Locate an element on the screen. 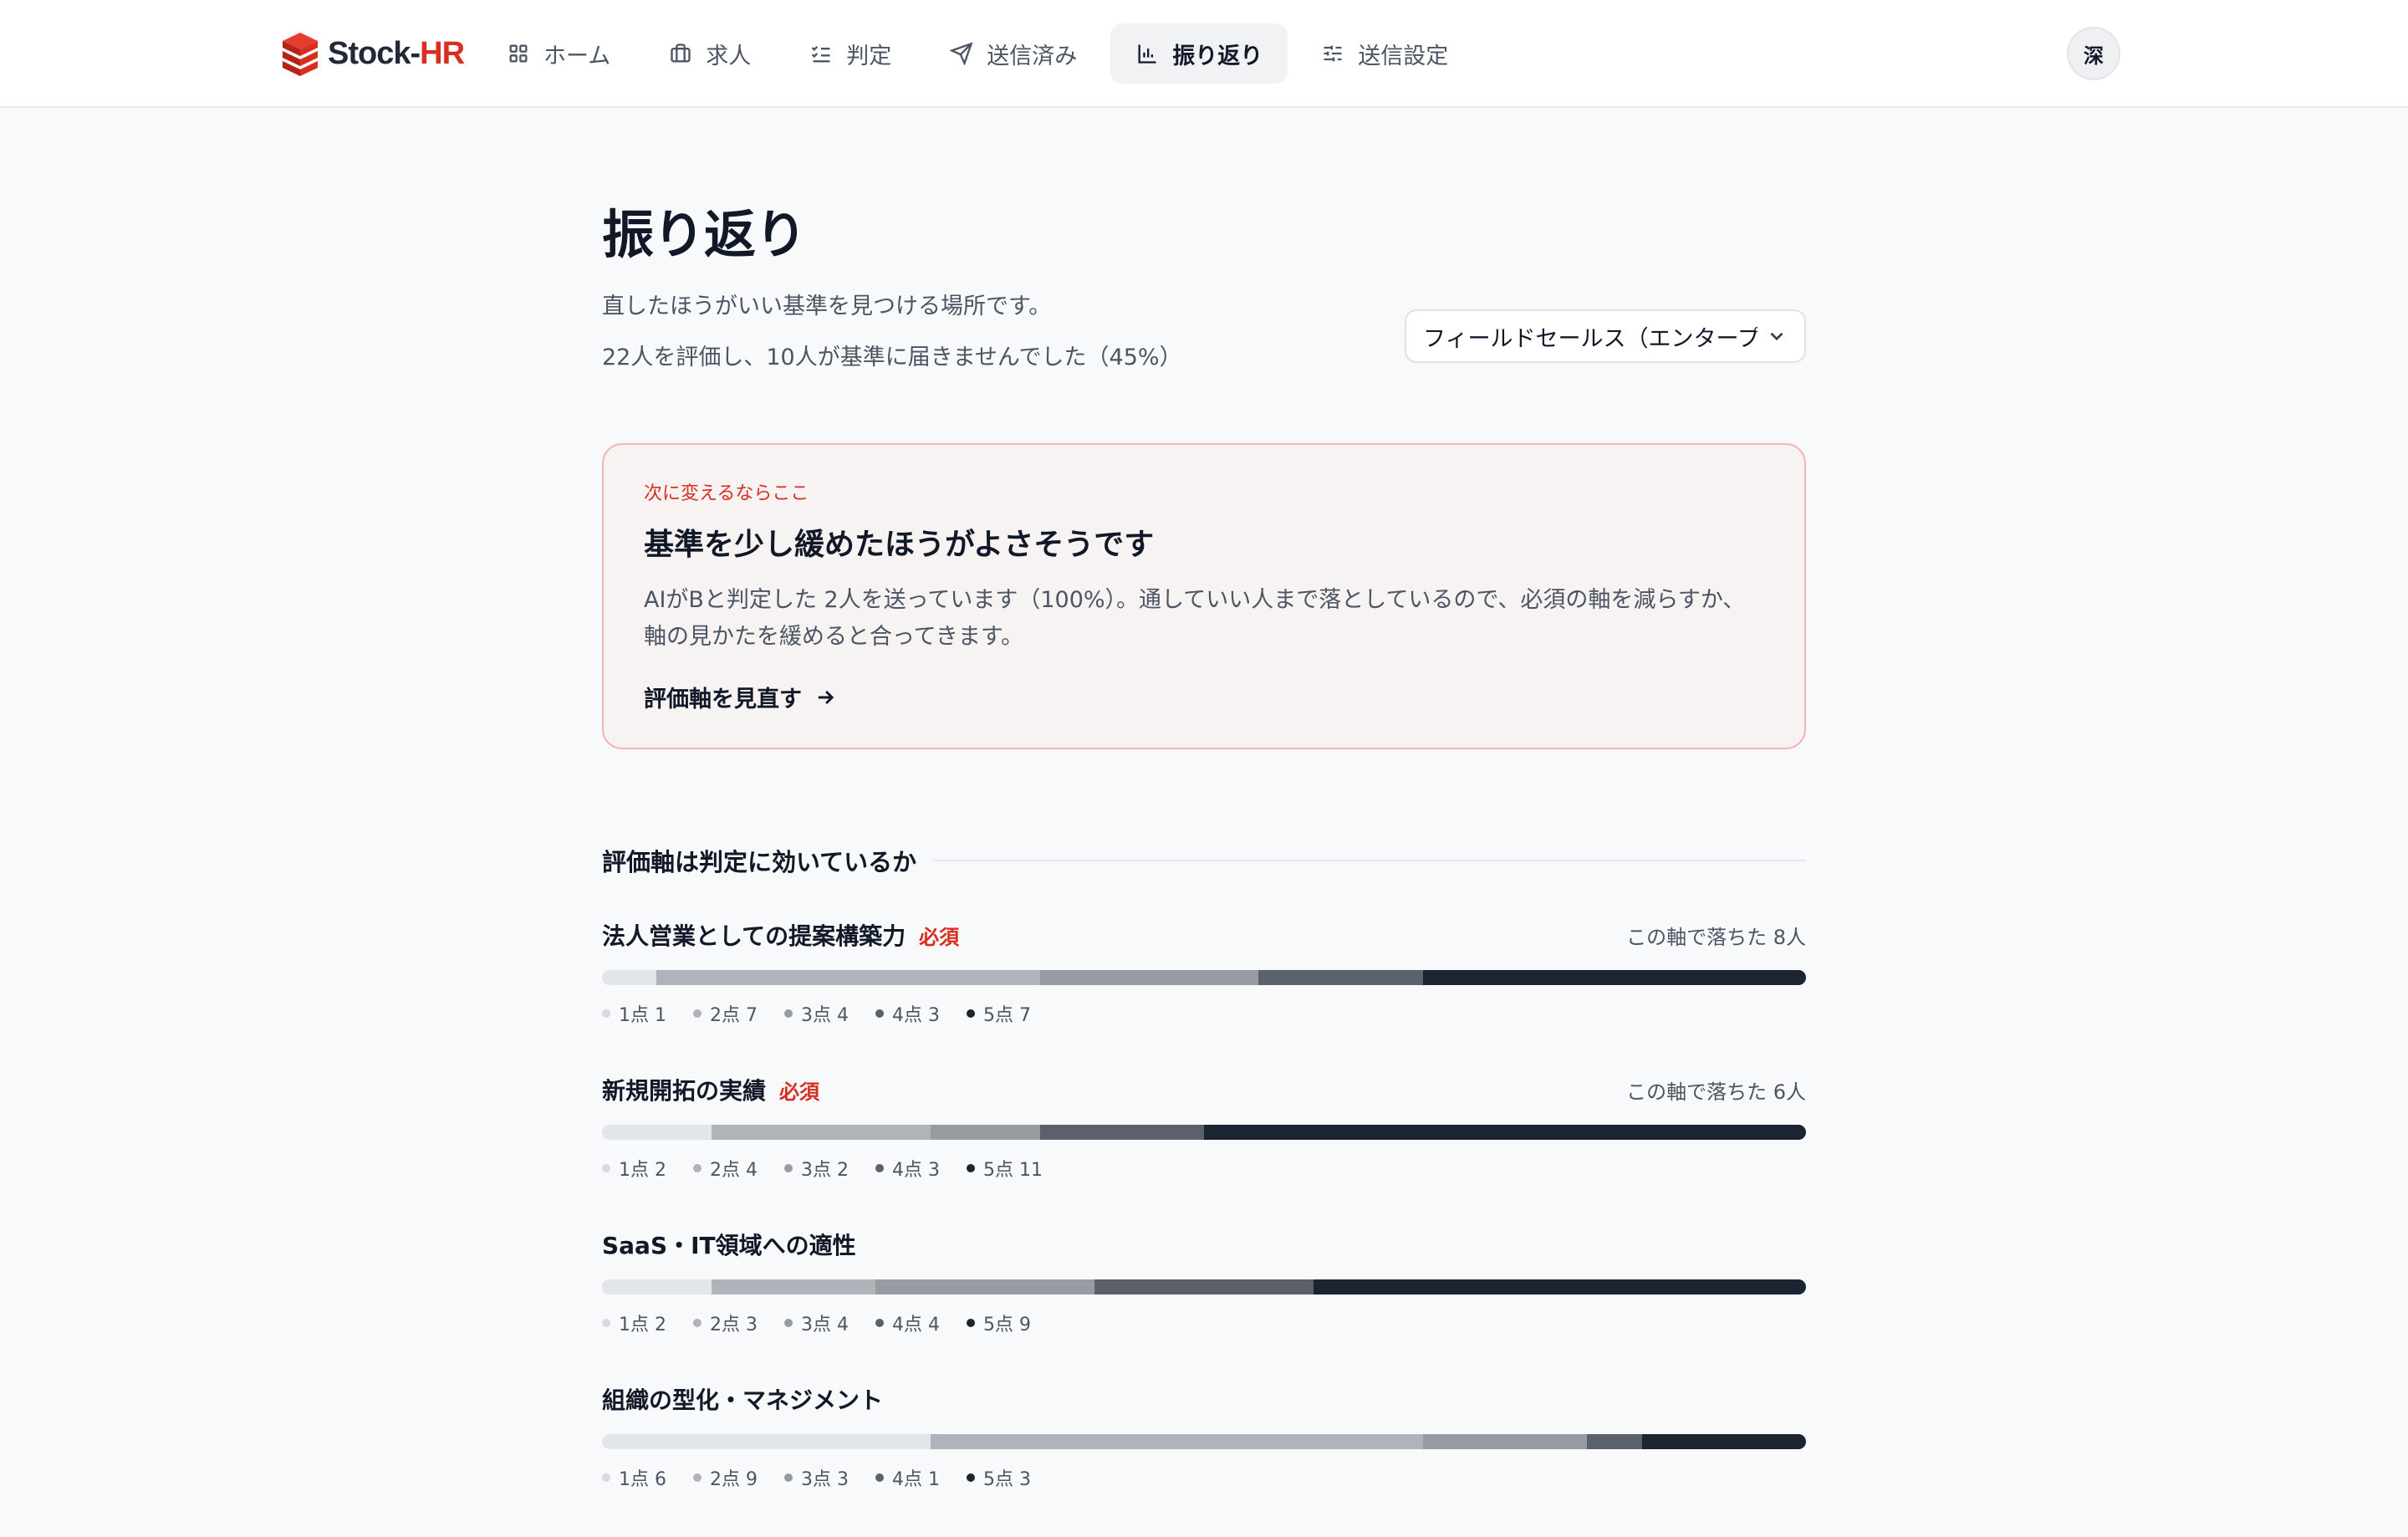 This screenshot has height=1537, width=2408. legend-label: 4点 4 is located at coordinates (916, 1325).